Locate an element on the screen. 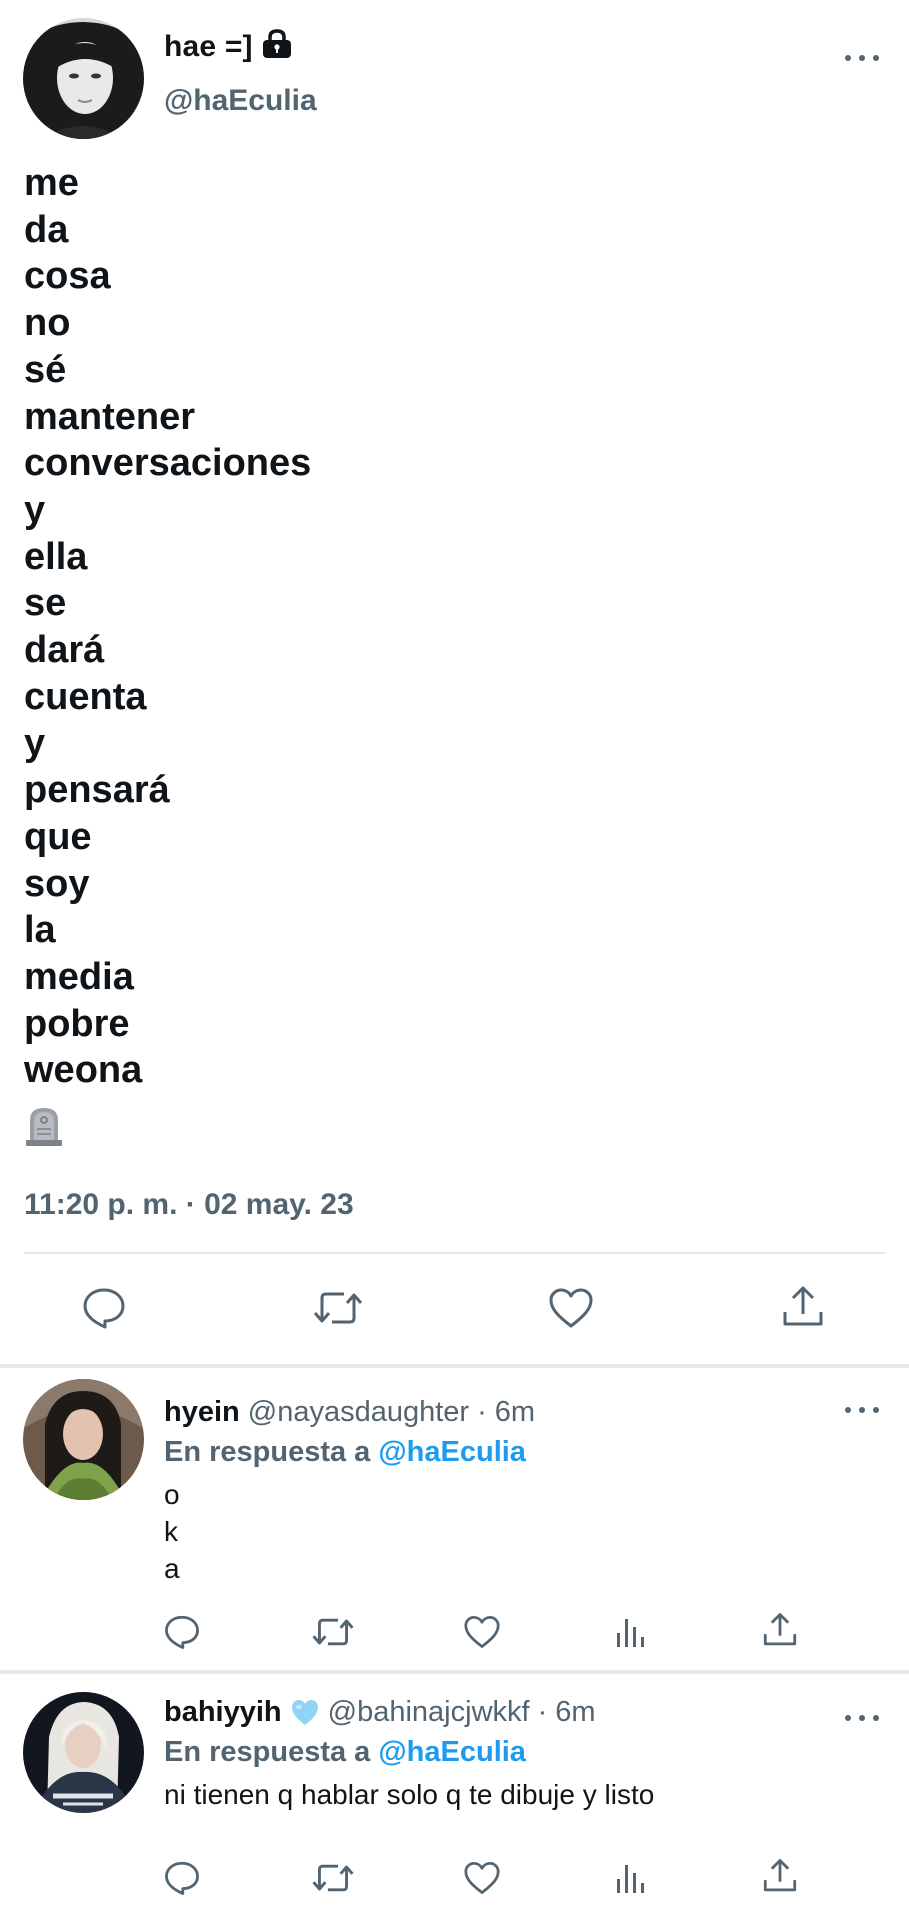 Image resolution: width=909 pixels, height=1920 pixels. headstone-emoji is located at coordinates (44, 1127).